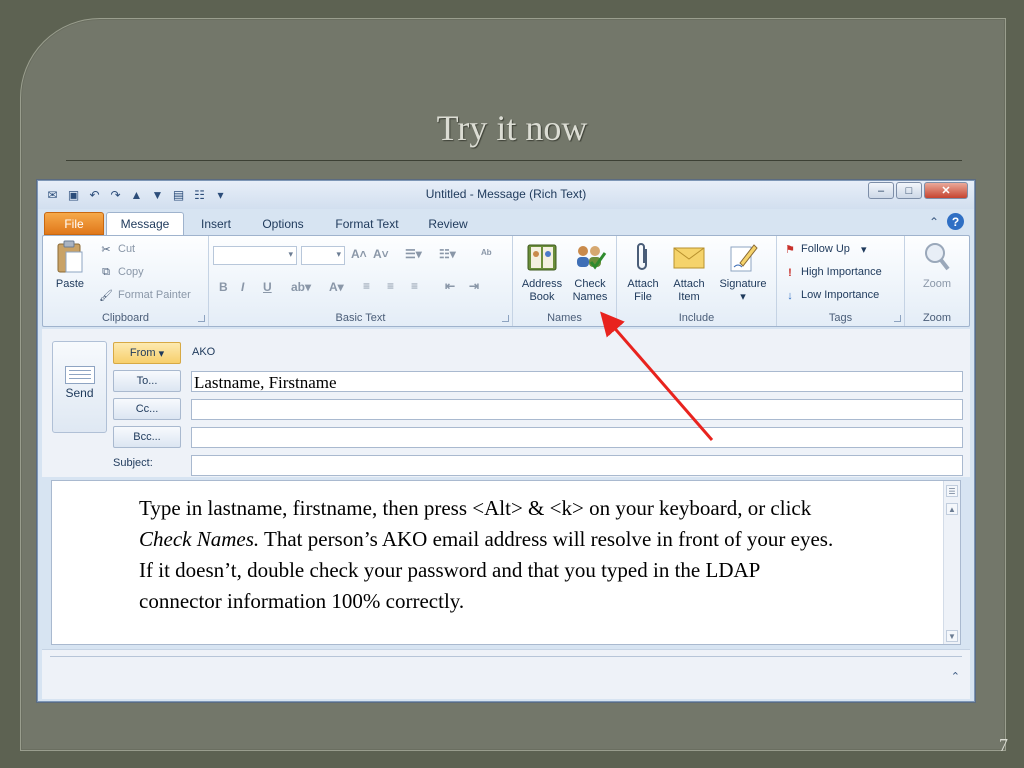 The image size is (1024, 768). I want to click on zoom-button: Zoom, so click(937, 265).